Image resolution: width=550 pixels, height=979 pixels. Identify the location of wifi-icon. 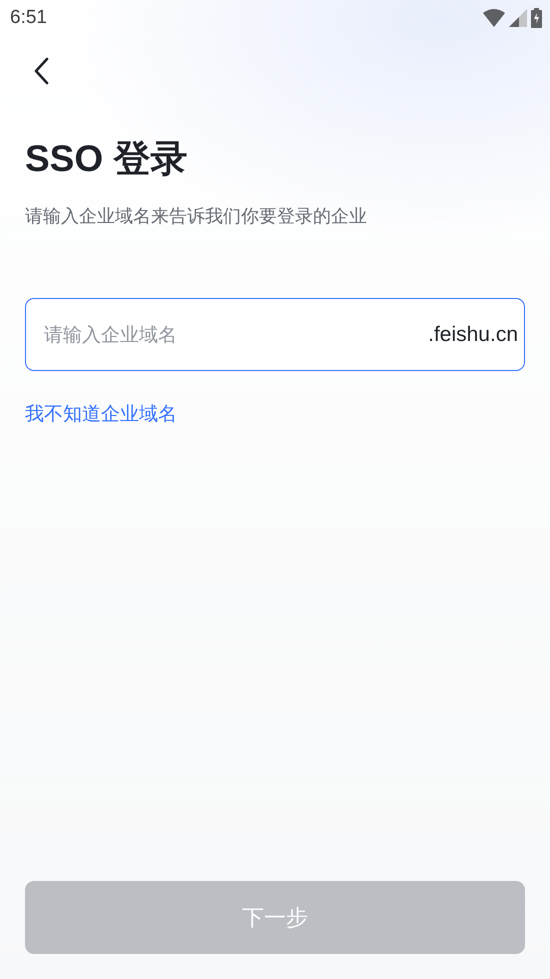
(494, 18).